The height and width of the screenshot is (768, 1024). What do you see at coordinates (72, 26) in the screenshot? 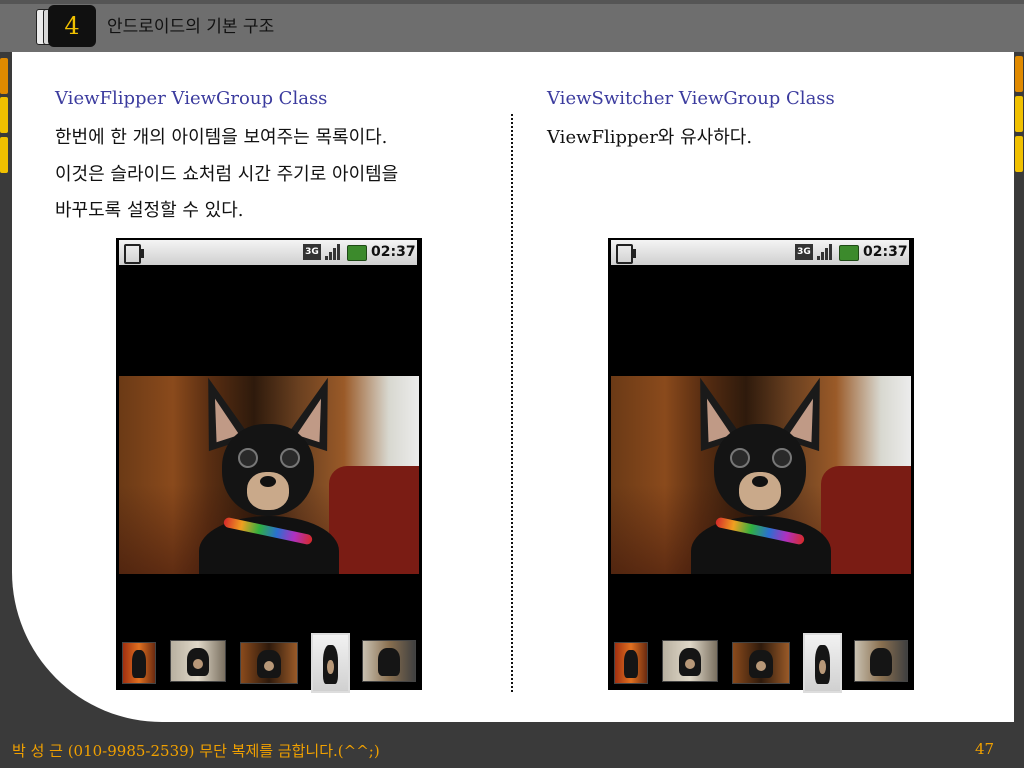
I see `section-number: 4` at bounding box center [72, 26].